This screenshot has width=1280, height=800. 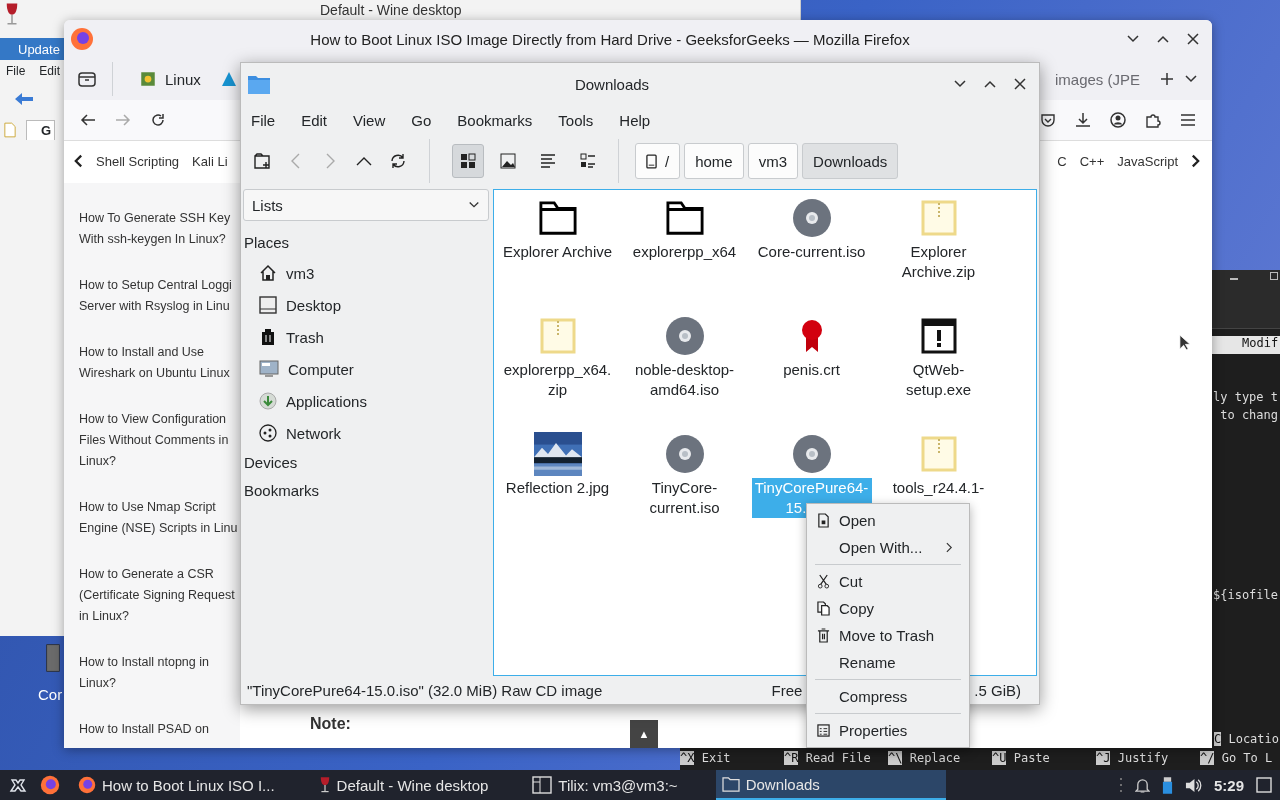 I want to click on place-item: vm3, so click(x=366, y=273).